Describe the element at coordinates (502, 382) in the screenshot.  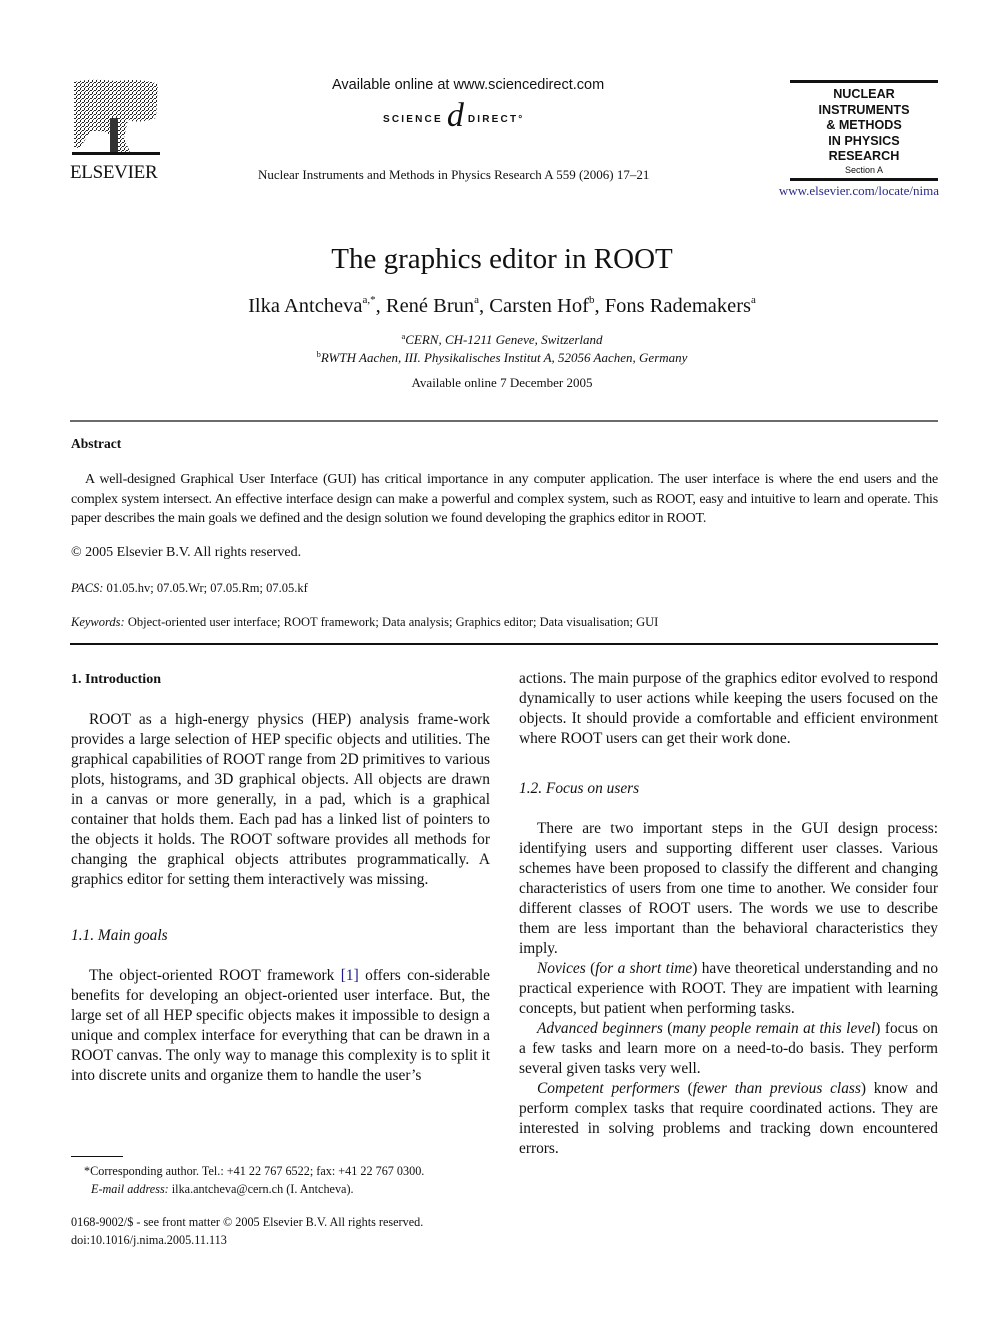
I see `available-date: Available online 7 December 2005` at that location.